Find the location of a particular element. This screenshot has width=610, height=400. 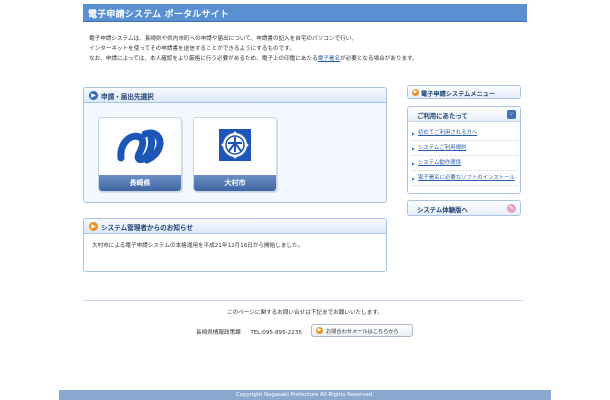

contact-mail-button: ▶ お問合わせメールはこちらから is located at coordinates (362, 330).